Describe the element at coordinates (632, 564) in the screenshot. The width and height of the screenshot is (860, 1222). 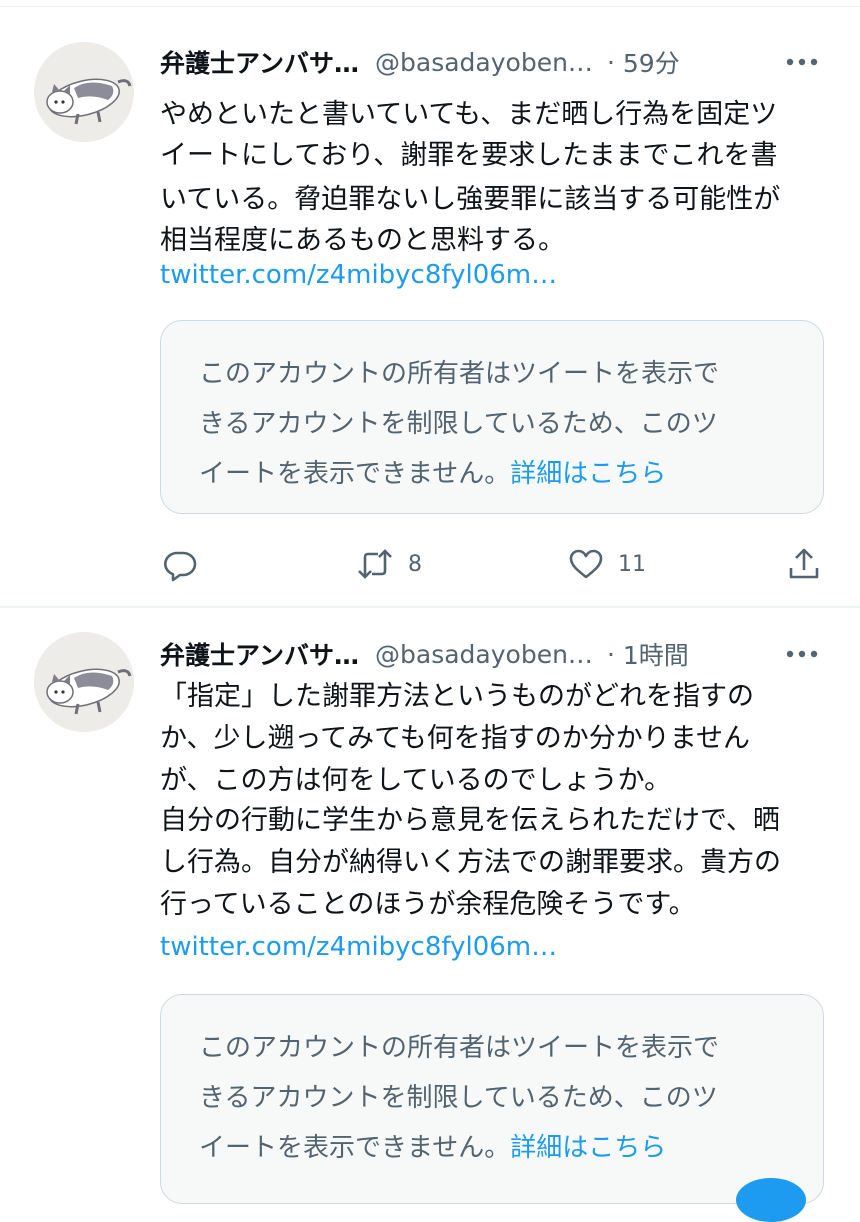
I see `like-count: 11` at that location.